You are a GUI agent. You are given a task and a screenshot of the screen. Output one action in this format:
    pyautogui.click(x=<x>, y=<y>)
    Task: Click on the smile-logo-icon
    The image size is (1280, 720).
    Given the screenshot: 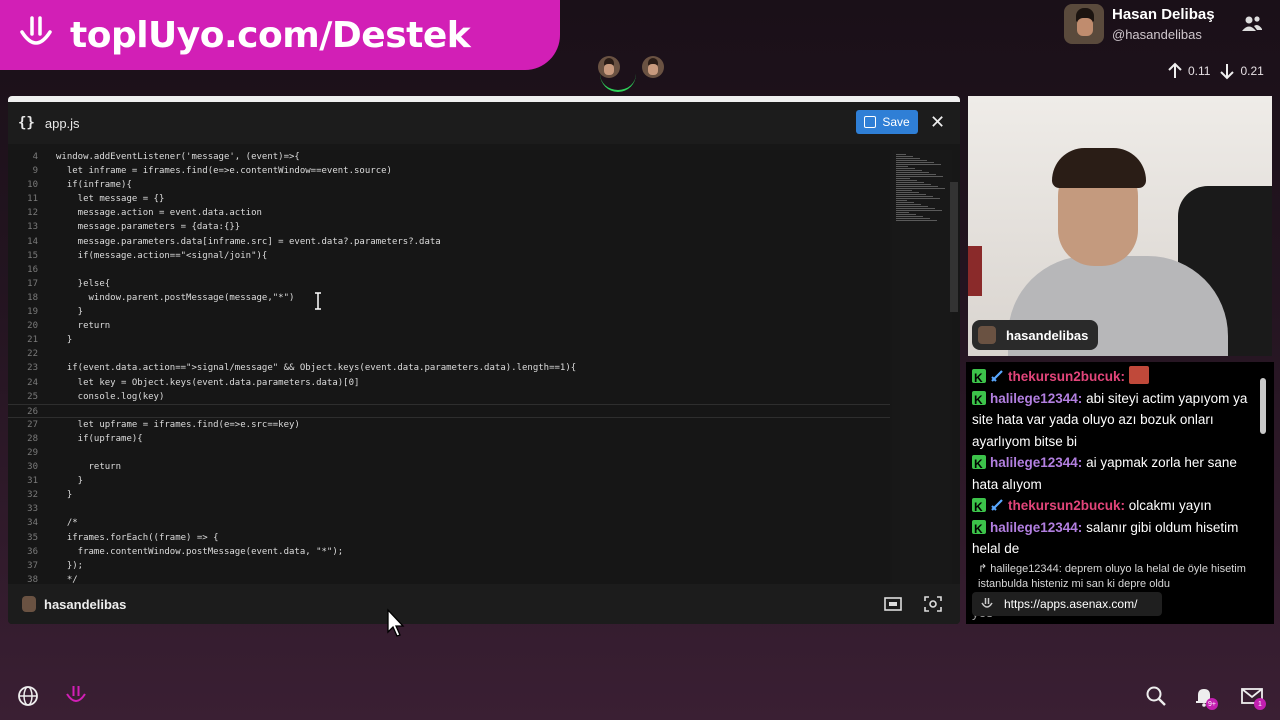 What is the action you would take?
    pyautogui.click(x=76, y=696)
    